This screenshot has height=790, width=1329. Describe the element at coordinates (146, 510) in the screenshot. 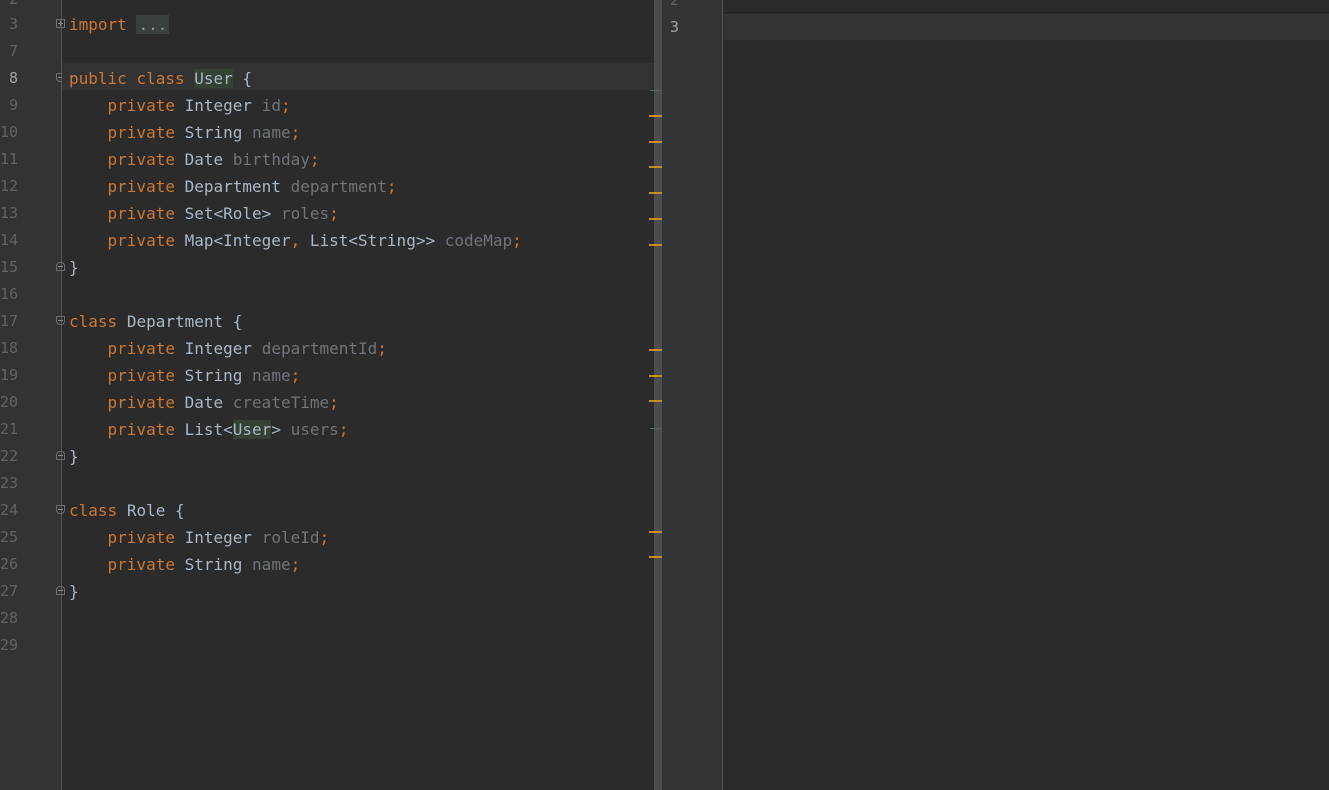

I see `class-name: Role` at that location.